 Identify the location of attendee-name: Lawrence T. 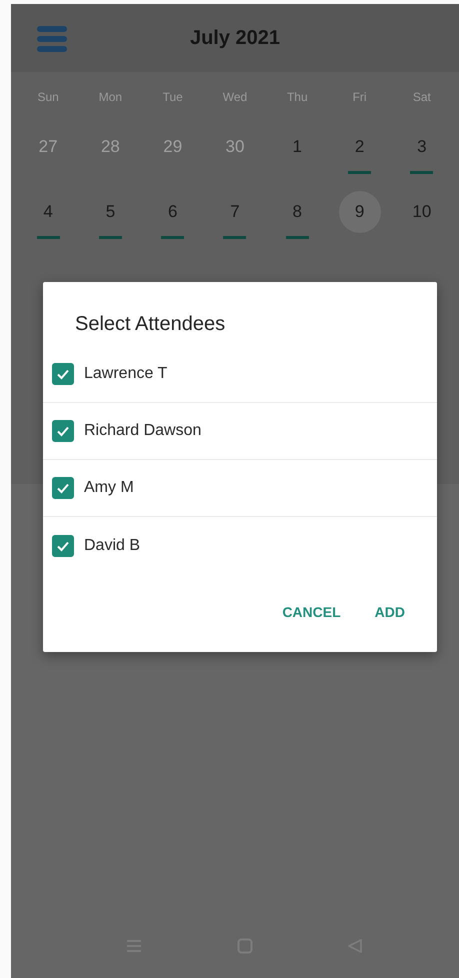
(126, 374).